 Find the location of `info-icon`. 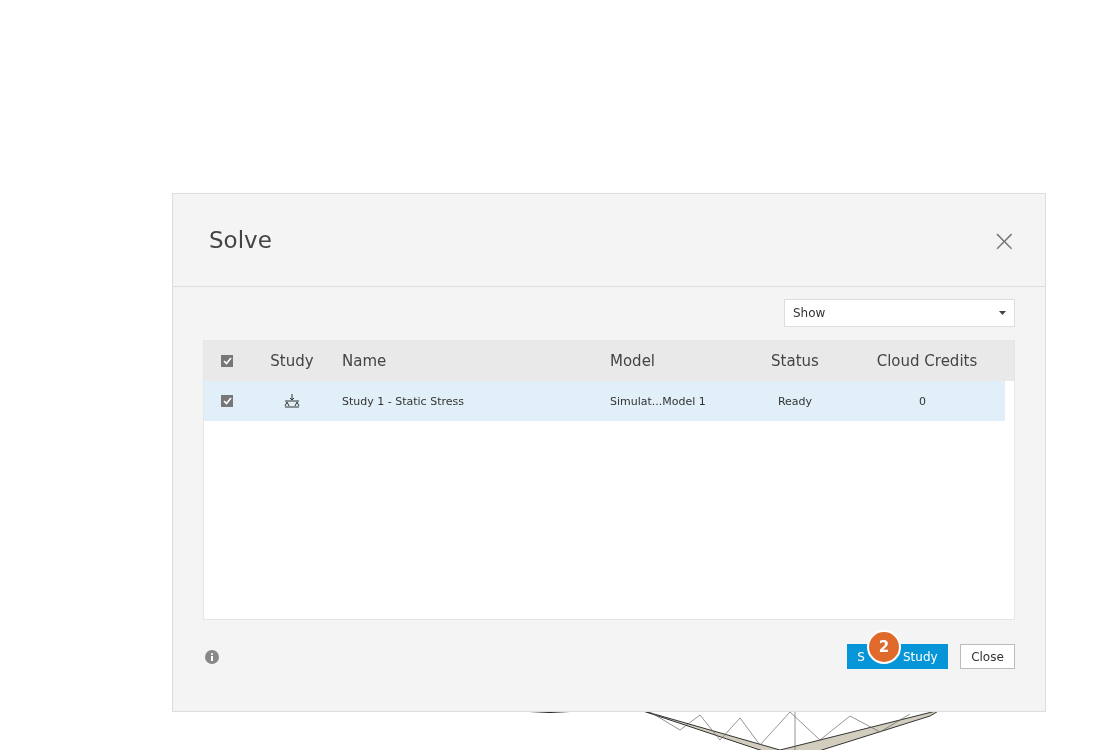

info-icon is located at coordinates (212, 656).